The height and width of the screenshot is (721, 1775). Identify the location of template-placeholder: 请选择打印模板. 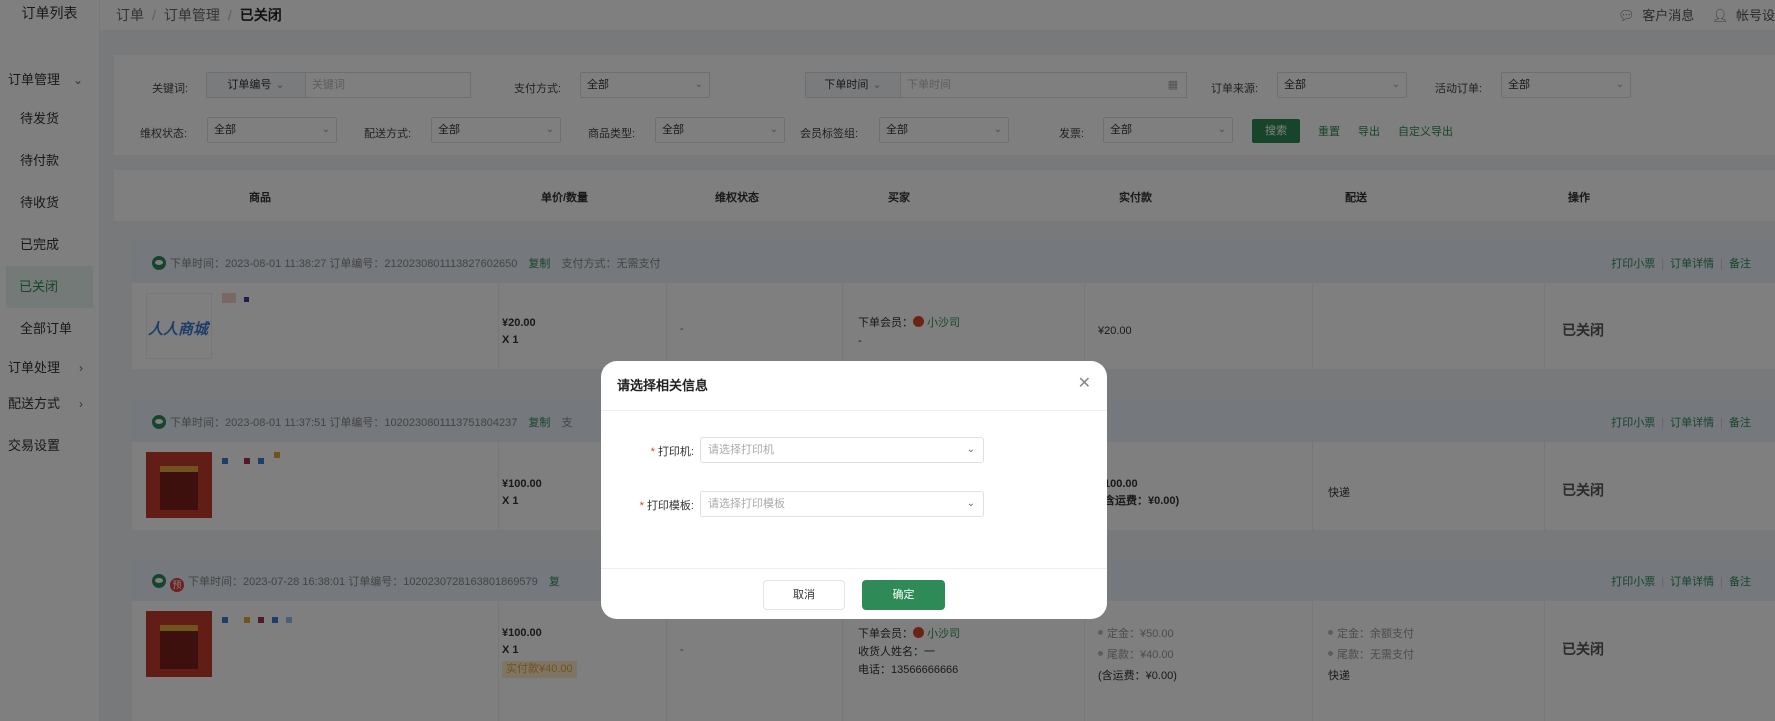
(746, 504).